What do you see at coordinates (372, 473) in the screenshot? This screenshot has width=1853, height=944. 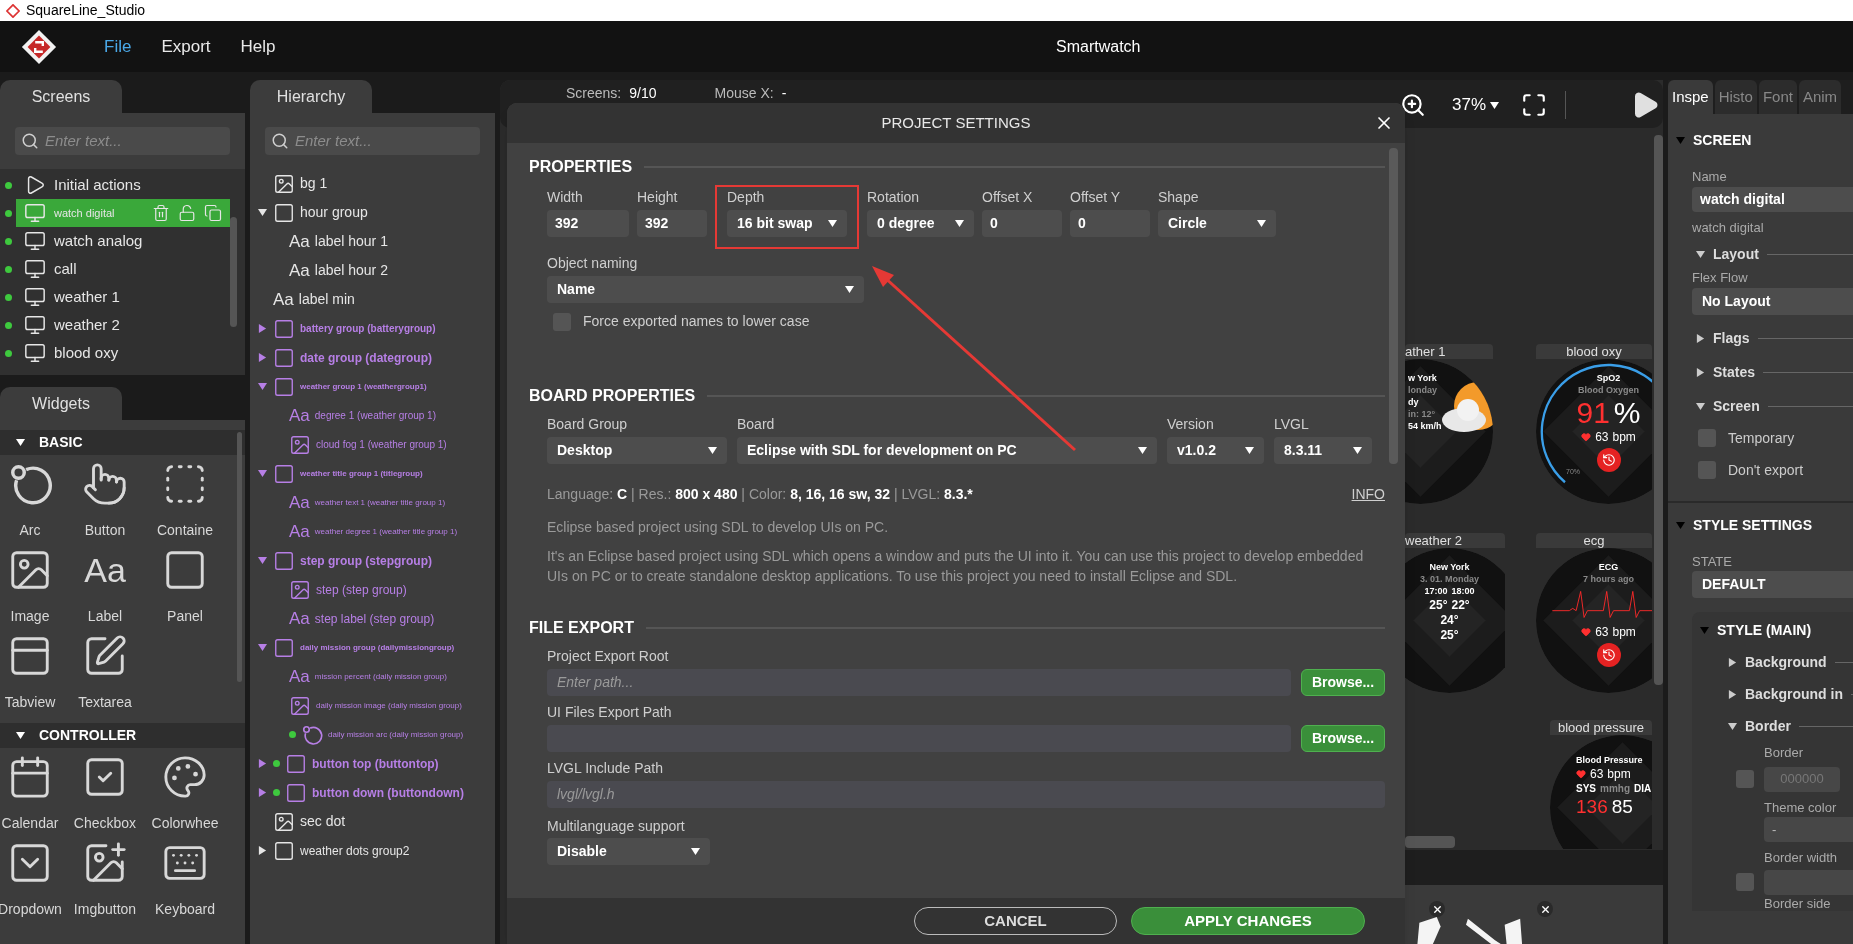 I see `tree-item: weather title group 1 (titlegroup)` at bounding box center [372, 473].